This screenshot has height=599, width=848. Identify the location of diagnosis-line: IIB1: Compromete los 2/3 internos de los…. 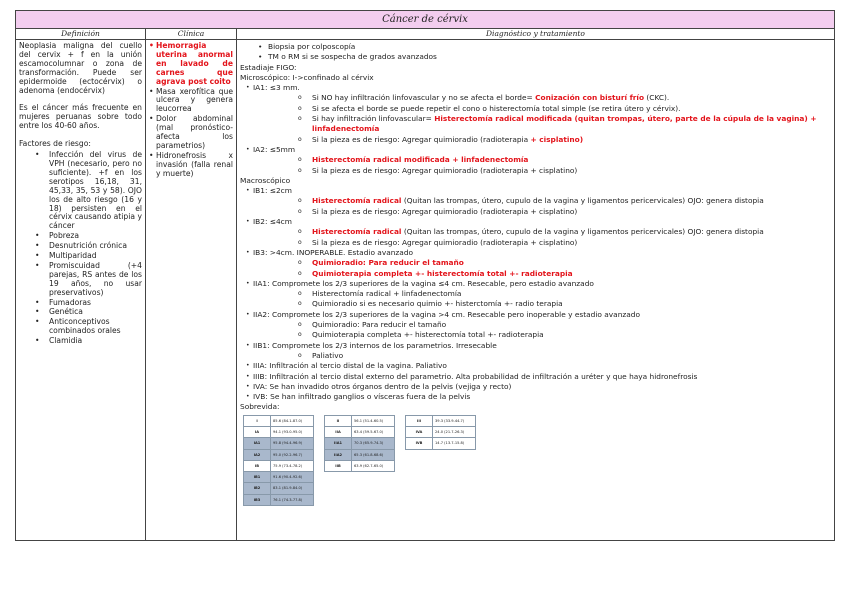
(535, 346).